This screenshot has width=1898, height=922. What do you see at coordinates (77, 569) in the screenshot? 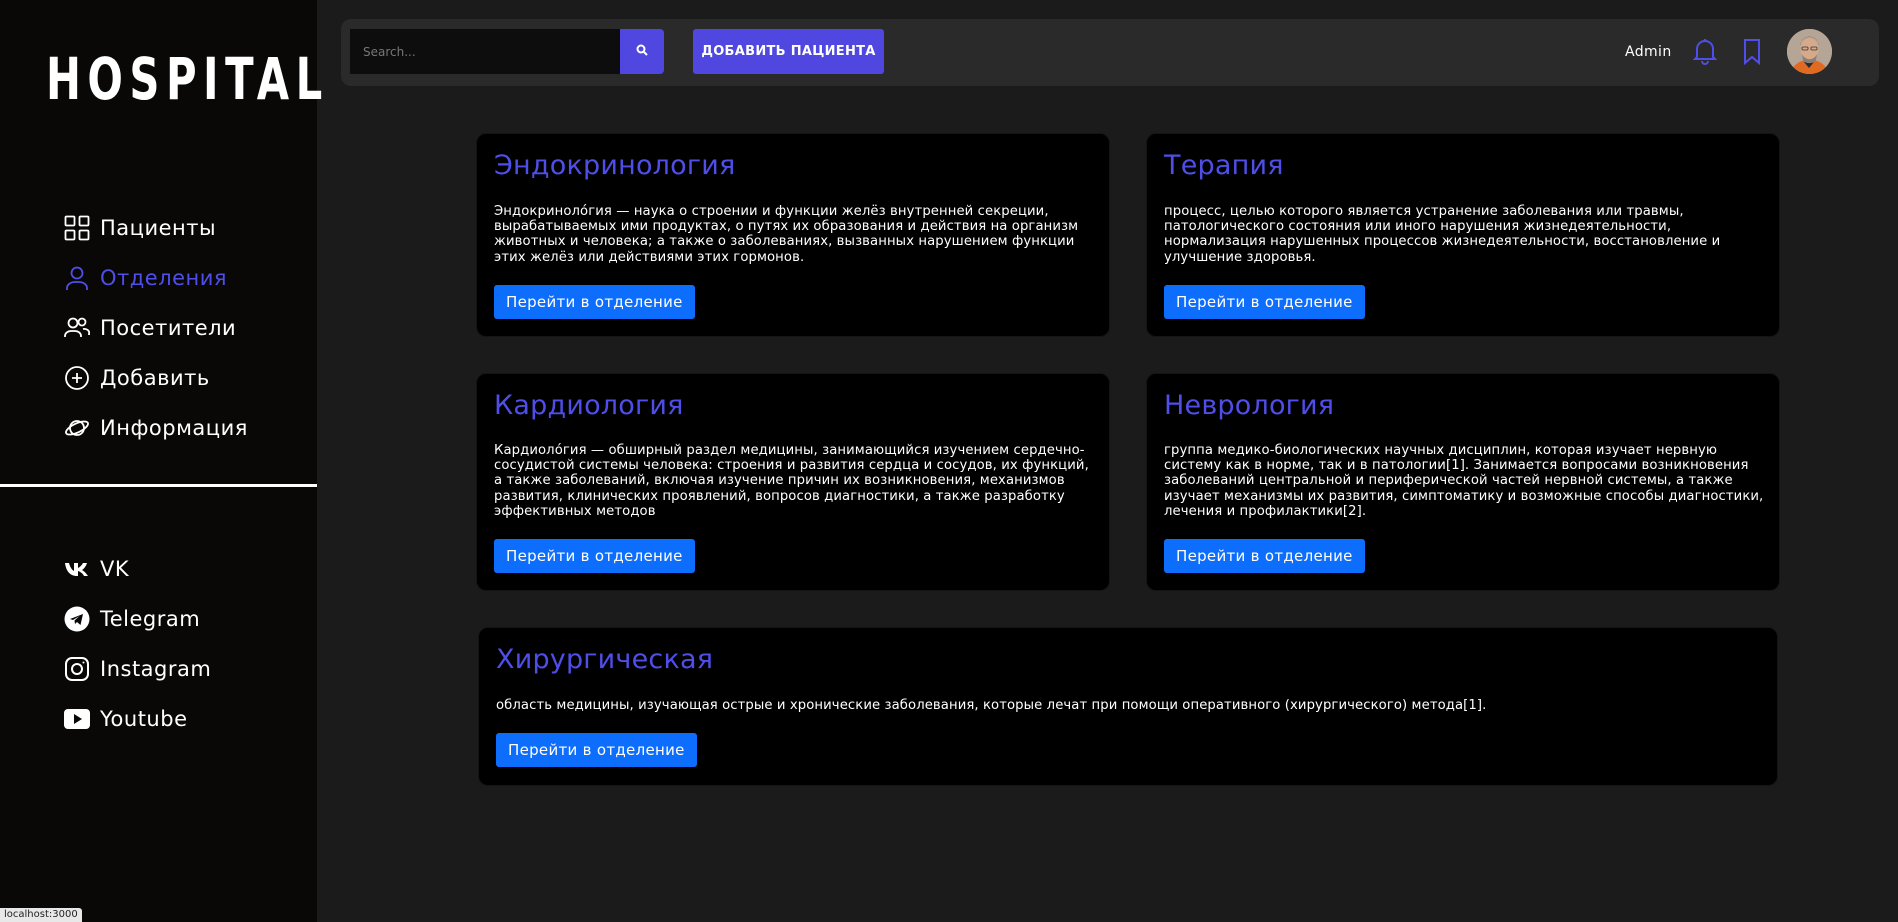
I see `vk-icon` at bounding box center [77, 569].